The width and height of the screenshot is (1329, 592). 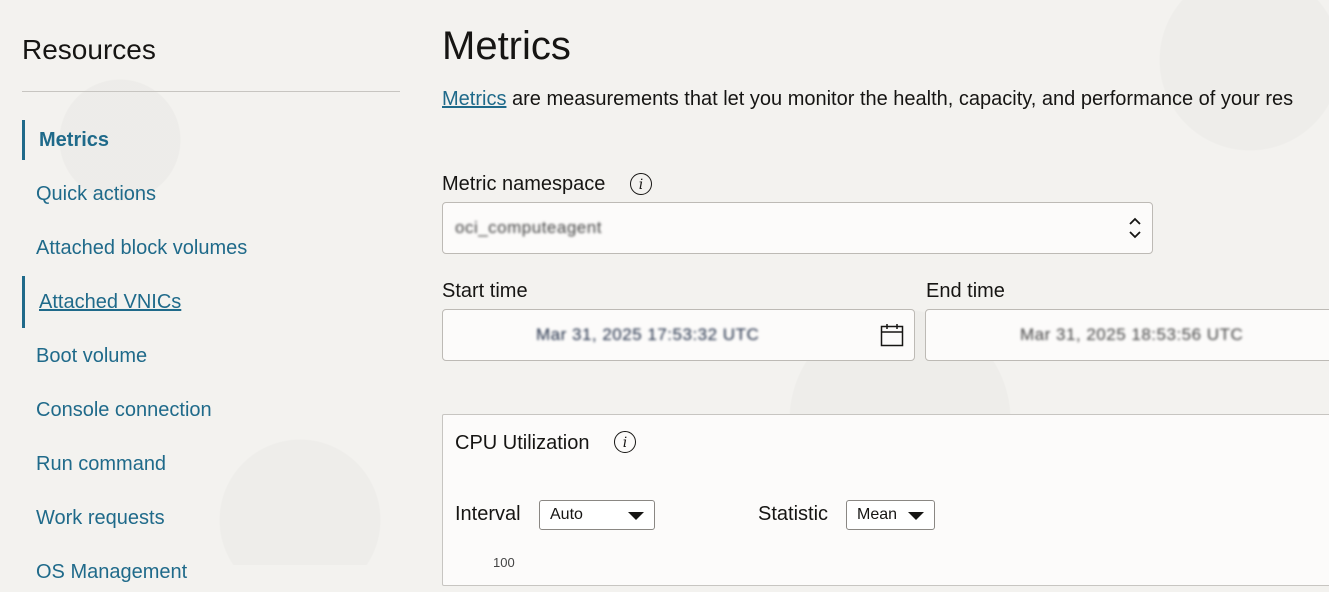 I want to click on statistic-label: Statistic, so click(x=793, y=514).